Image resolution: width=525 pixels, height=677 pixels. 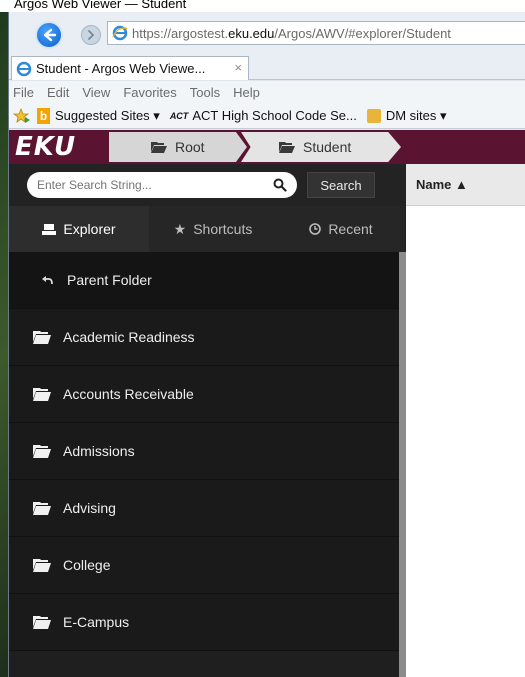 I want to click on forward-button, so click(x=91, y=35).